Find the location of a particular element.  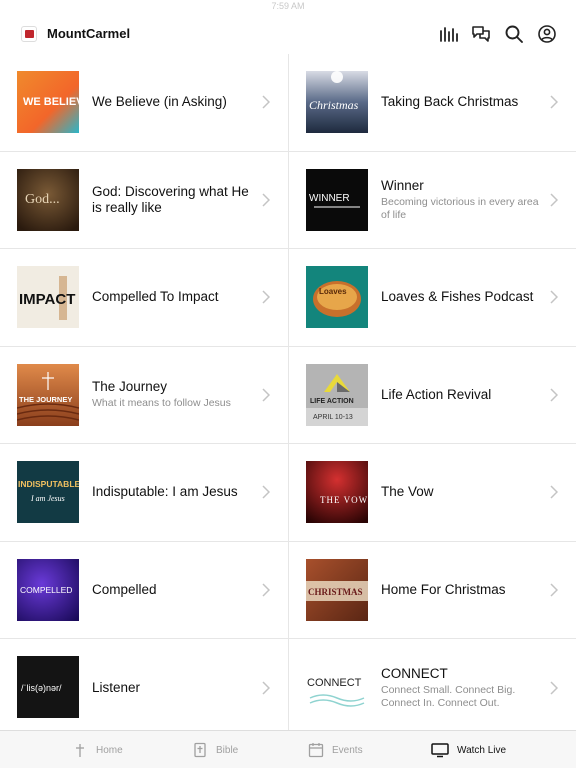

series-title: God: Discovering what He is really like is located at coordinates (170, 199).